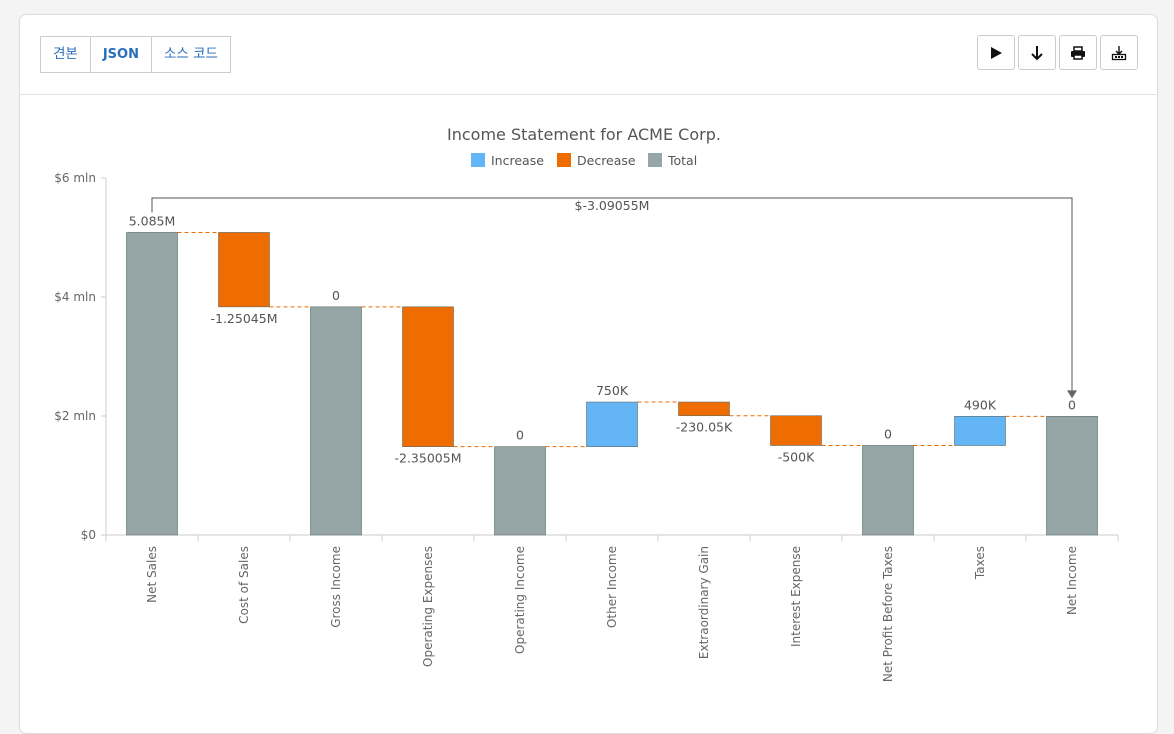 This screenshot has width=1174, height=734. I want to click on chart-legend: Increase Decrease Total, so click(584, 160).